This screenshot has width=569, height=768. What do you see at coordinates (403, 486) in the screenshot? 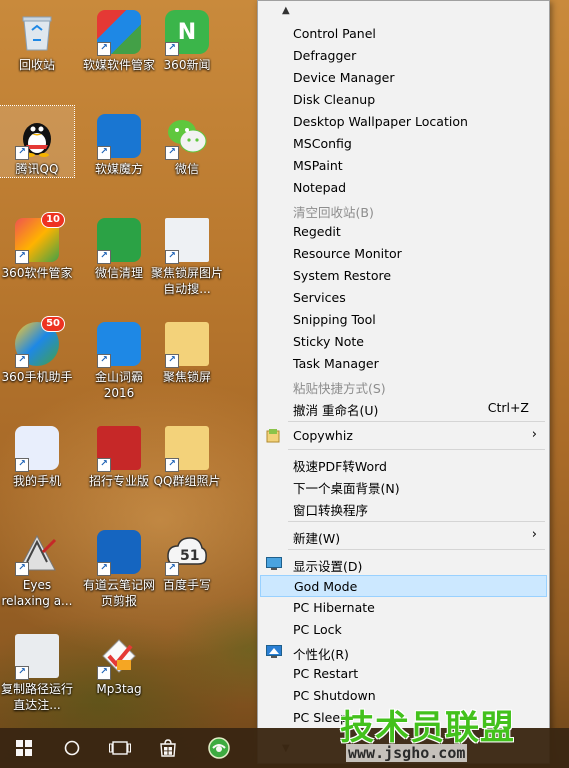
I see `menu-item-n: 下一个桌面背景(N)` at bounding box center [403, 486].